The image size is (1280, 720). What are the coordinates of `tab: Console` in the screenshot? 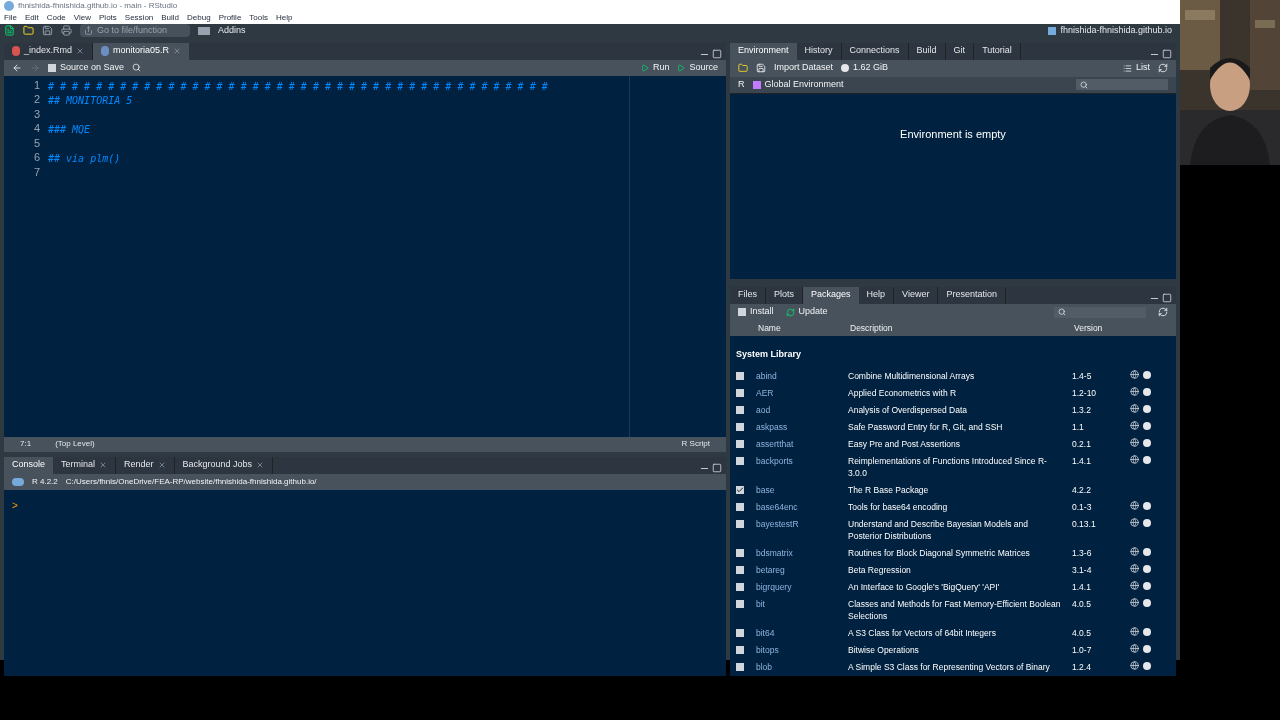 It's located at (29, 465).